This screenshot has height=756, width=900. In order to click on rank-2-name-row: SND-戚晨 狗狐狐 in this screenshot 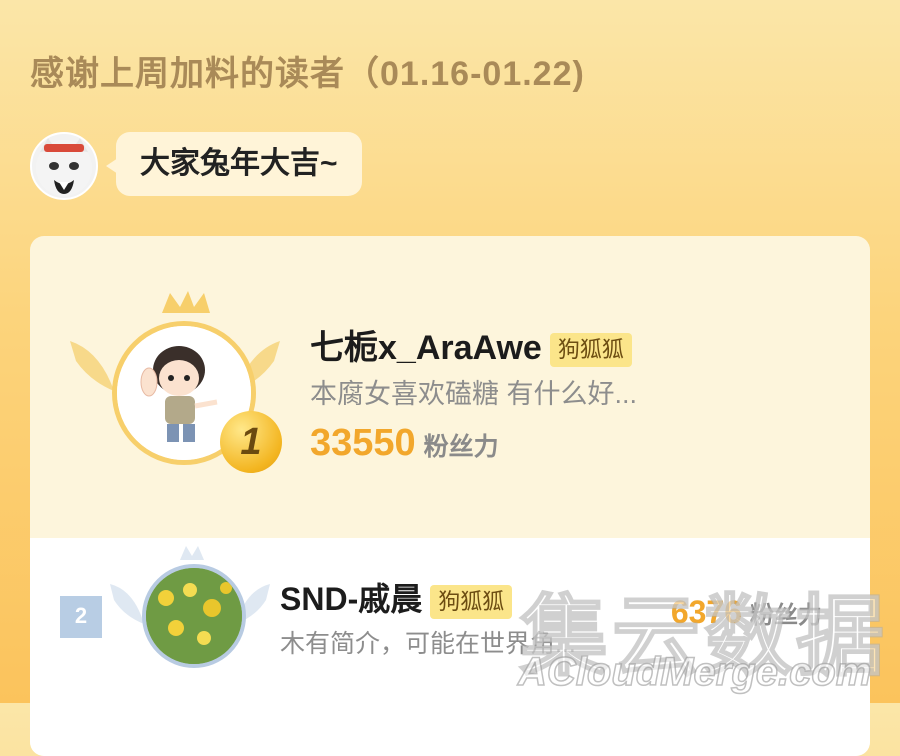, I will do `click(396, 597)`.